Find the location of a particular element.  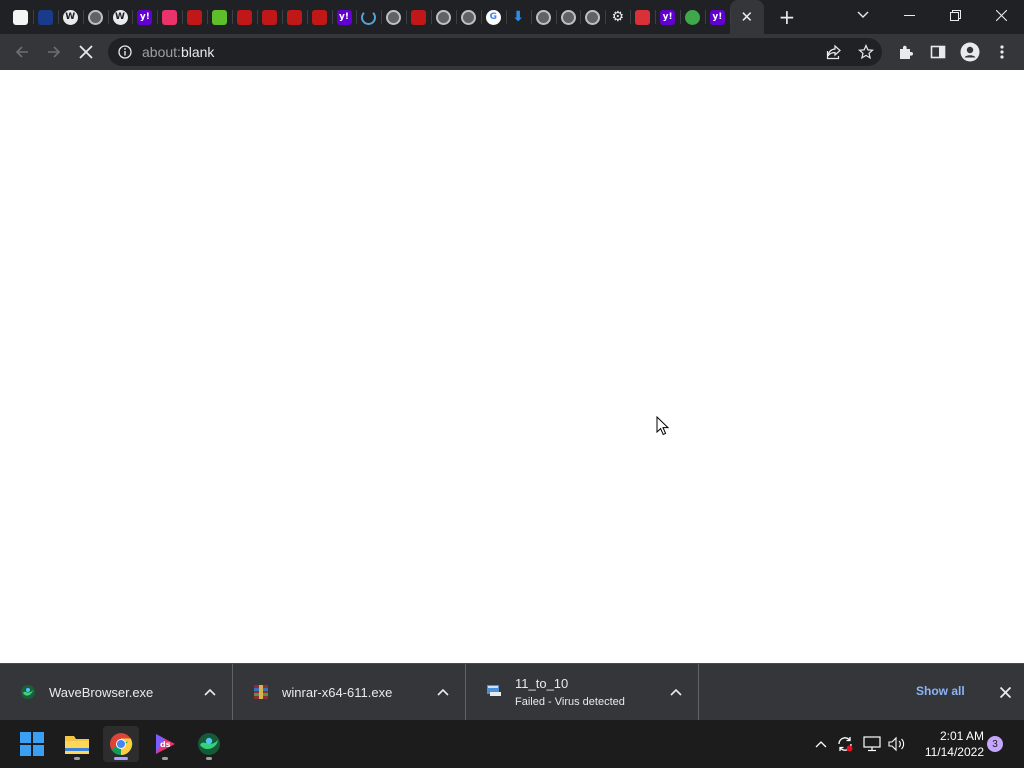

media-icon is located at coordinates (170, 17).